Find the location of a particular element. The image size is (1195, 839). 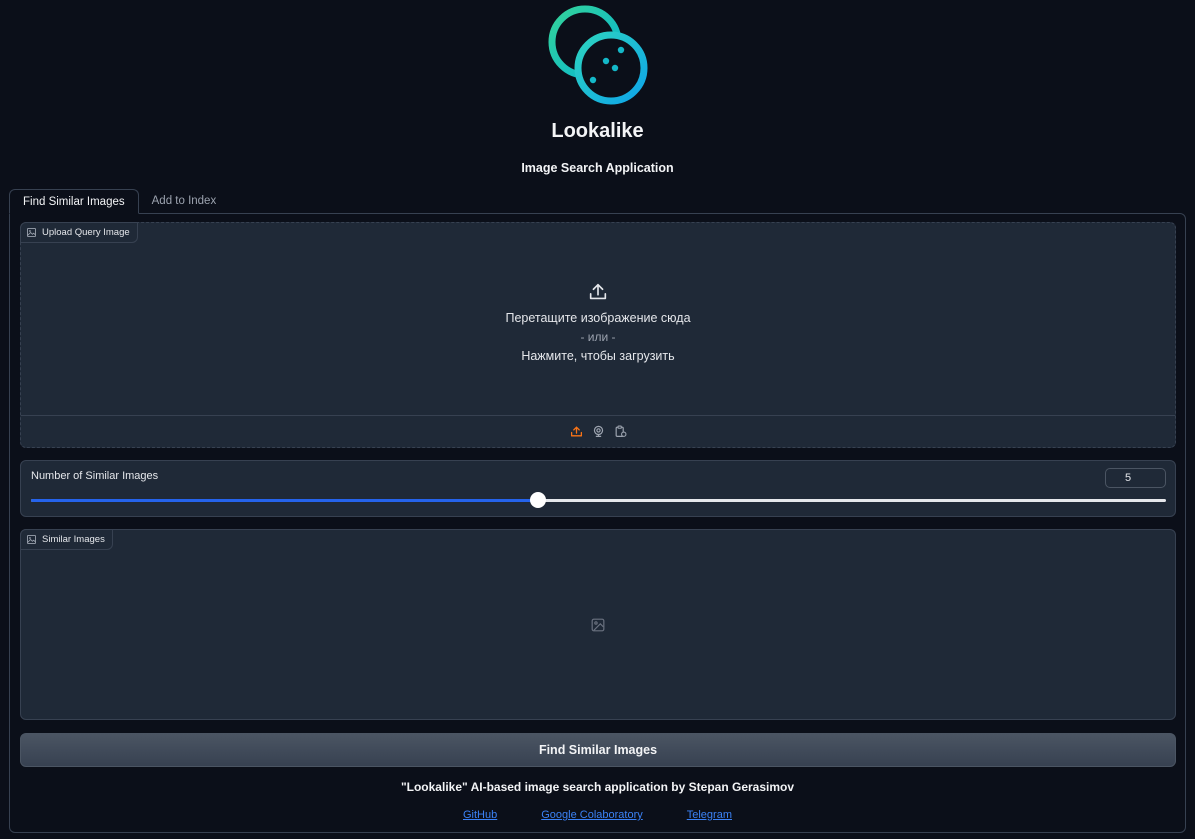

webcam-icon is located at coordinates (598, 431).